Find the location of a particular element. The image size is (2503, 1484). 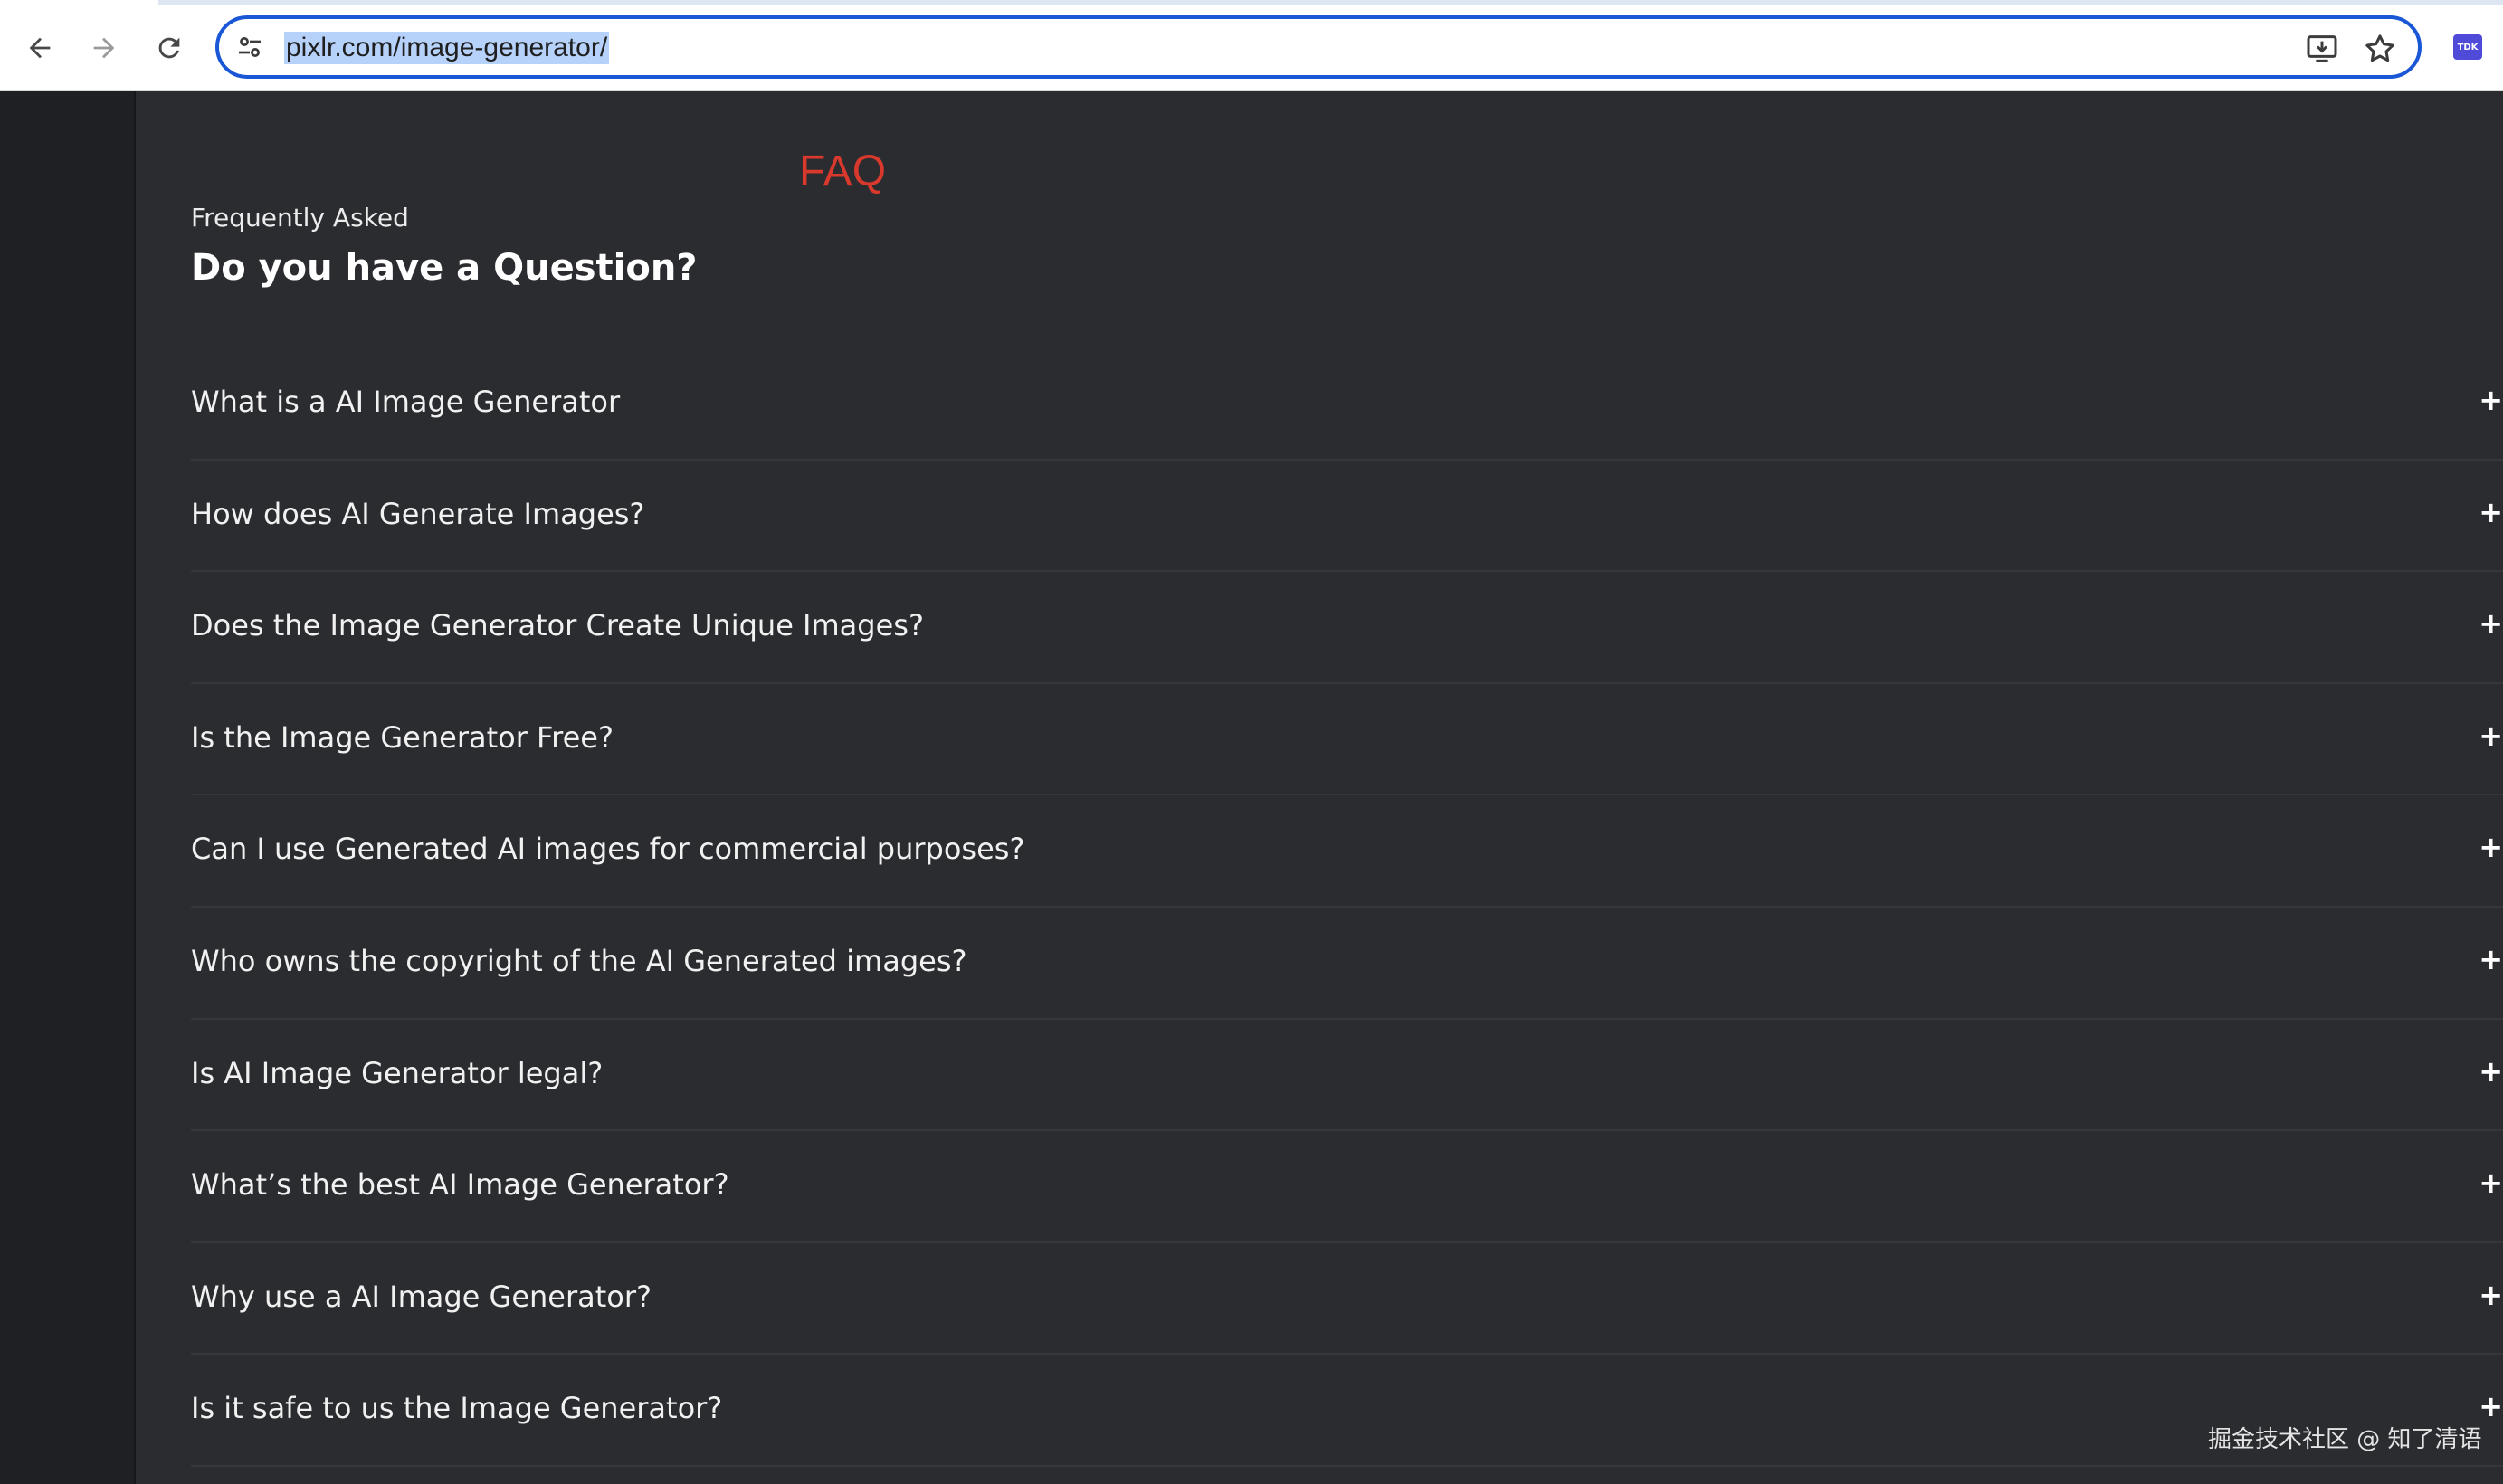

back-button is located at coordinates (39, 47).